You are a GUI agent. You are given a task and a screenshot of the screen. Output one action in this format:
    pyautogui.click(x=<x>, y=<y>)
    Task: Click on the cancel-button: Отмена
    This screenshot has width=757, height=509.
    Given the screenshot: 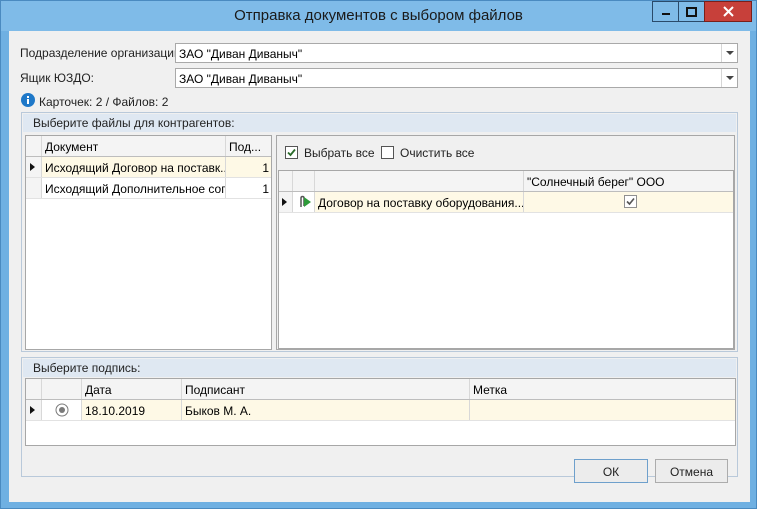 What is the action you would take?
    pyautogui.click(x=691, y=471)
    